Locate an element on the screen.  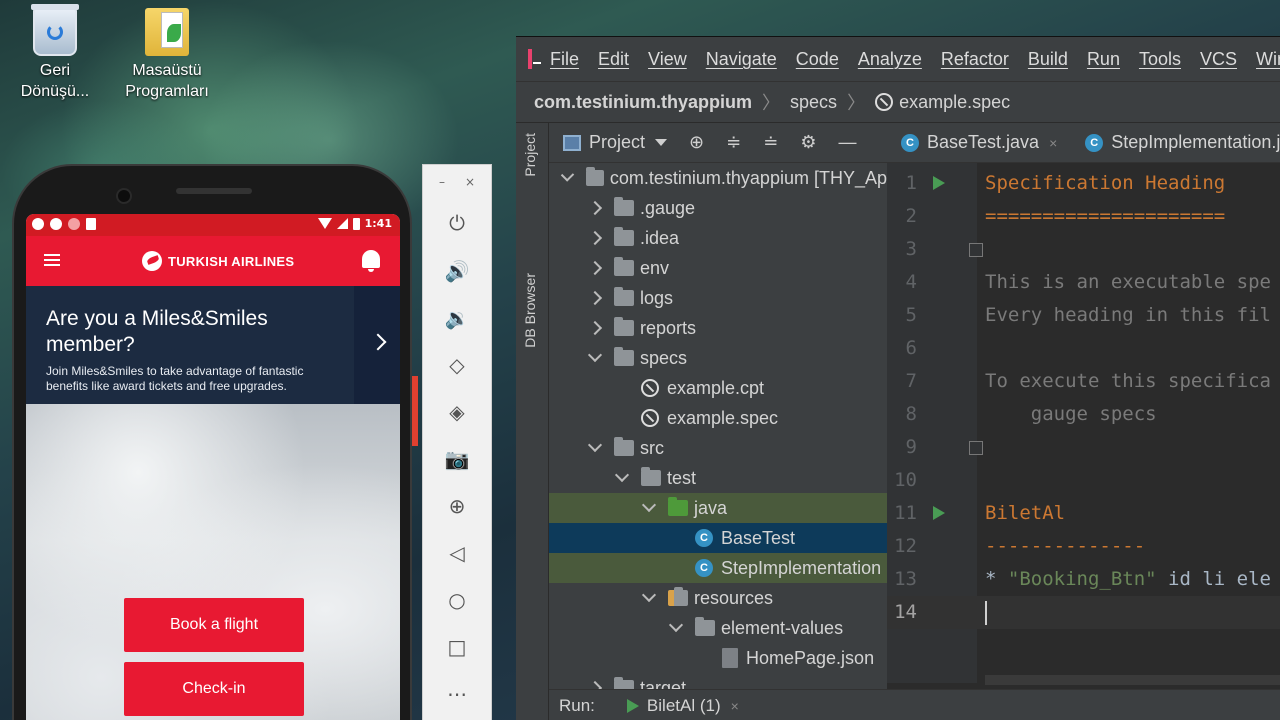
zoom-icon: ⊕ is located at coordinates (457, 506).